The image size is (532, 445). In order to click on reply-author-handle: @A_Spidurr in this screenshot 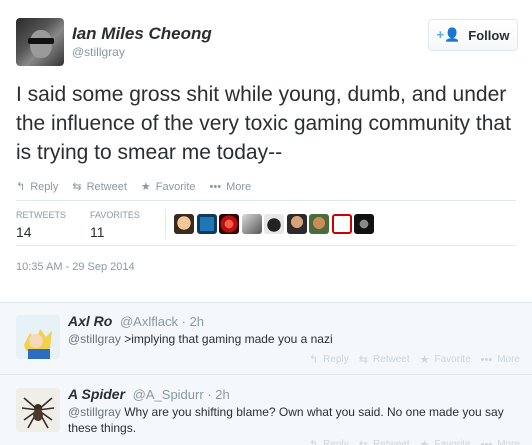, I will do `click(168, 394)`.